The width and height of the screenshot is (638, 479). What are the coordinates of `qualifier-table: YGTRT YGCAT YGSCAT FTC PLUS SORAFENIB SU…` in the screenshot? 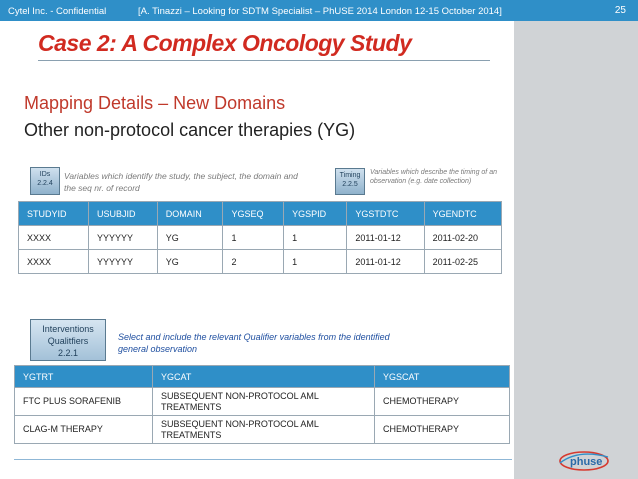 It's located at (262, 404).